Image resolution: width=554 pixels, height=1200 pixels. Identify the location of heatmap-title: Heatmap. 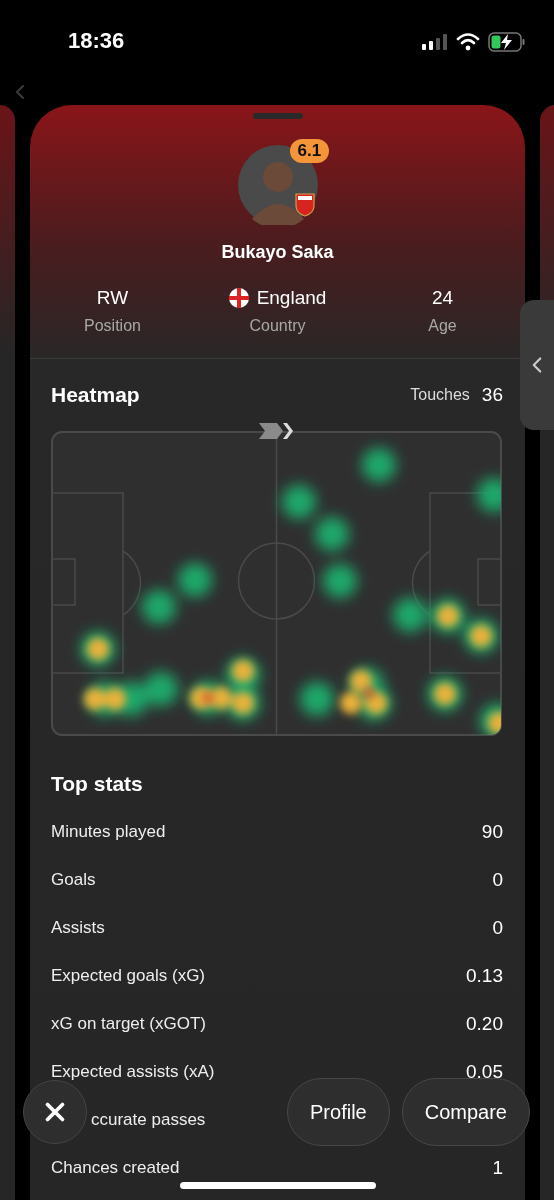
(95, 395).